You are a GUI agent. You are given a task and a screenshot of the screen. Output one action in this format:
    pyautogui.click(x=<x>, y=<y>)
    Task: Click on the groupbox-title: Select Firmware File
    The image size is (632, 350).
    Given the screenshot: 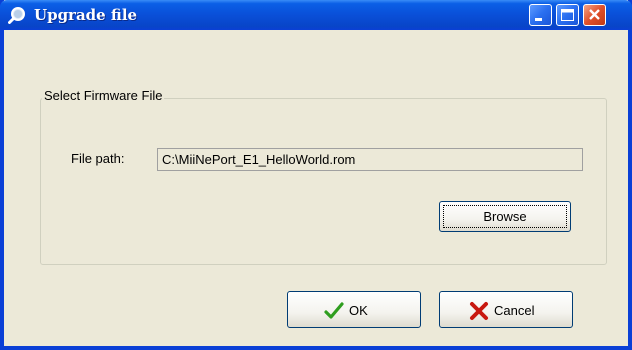 What is the action you would take?
    pyautogui.click(x=103, y=95)
    